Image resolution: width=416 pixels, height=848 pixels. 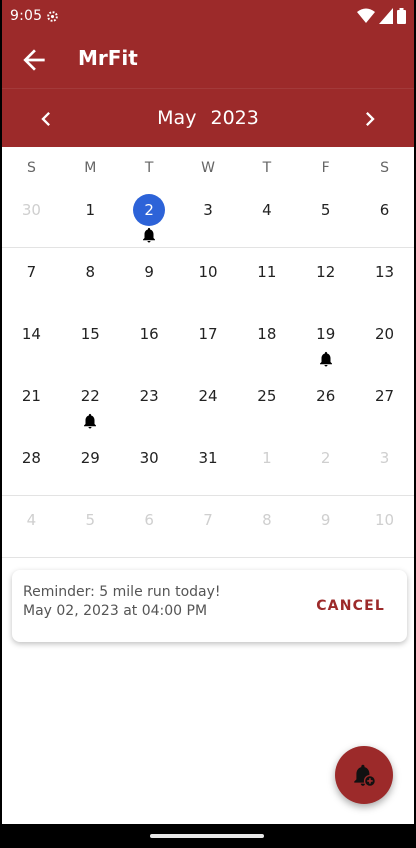 I want to click on calendar-day: 11, so click(x=266, y=279).